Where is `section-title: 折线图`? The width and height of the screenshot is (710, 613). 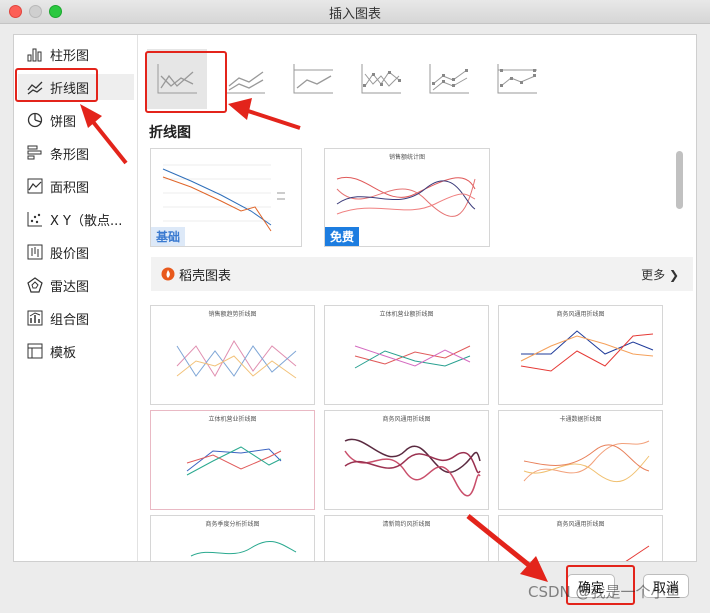
section-title: 折线图 is located at coordinates (170, 133).